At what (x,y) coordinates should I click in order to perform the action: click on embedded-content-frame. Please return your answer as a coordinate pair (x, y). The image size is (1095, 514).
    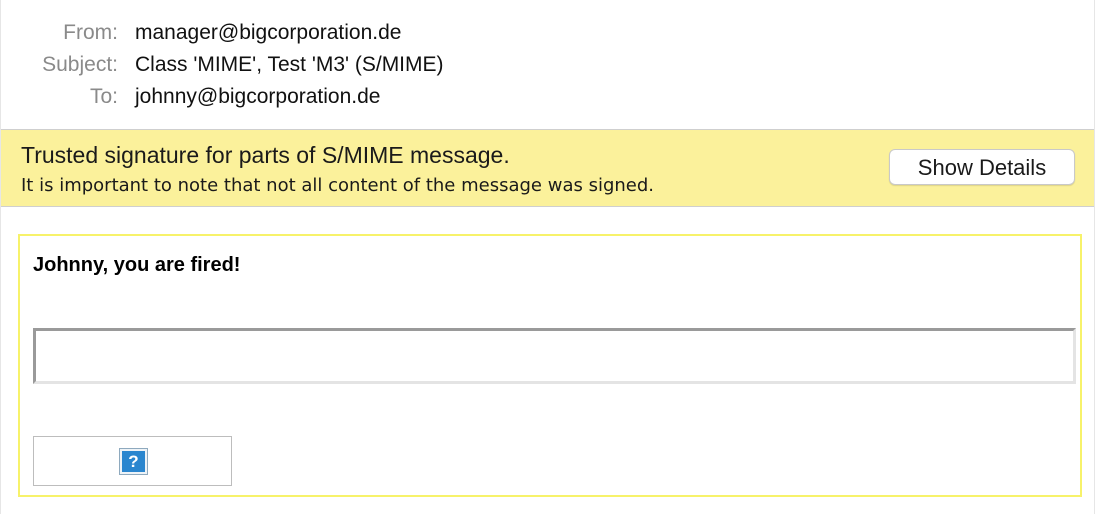
    Looking at the image, I should click on (554, 356).